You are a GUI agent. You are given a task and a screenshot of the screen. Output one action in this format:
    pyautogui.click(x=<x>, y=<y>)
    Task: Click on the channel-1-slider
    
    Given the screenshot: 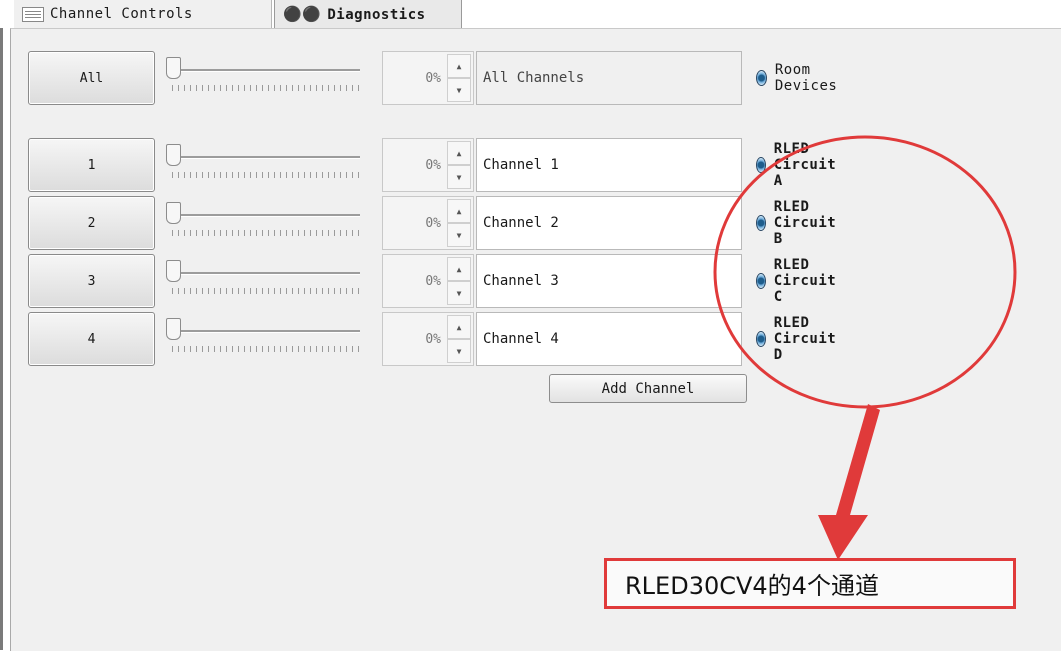 What is the action you would take?
    pyautogui.click(x=264, y=164)
    